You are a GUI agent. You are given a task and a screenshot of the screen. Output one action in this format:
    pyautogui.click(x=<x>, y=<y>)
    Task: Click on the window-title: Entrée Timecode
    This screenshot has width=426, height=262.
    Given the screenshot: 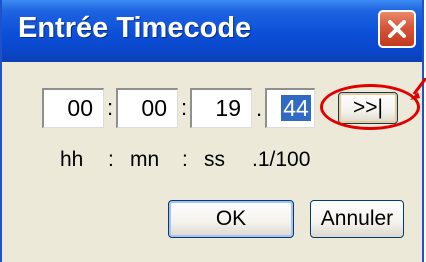 What is the action you would take?
    pyautogui.click(x=135, y=28)
    